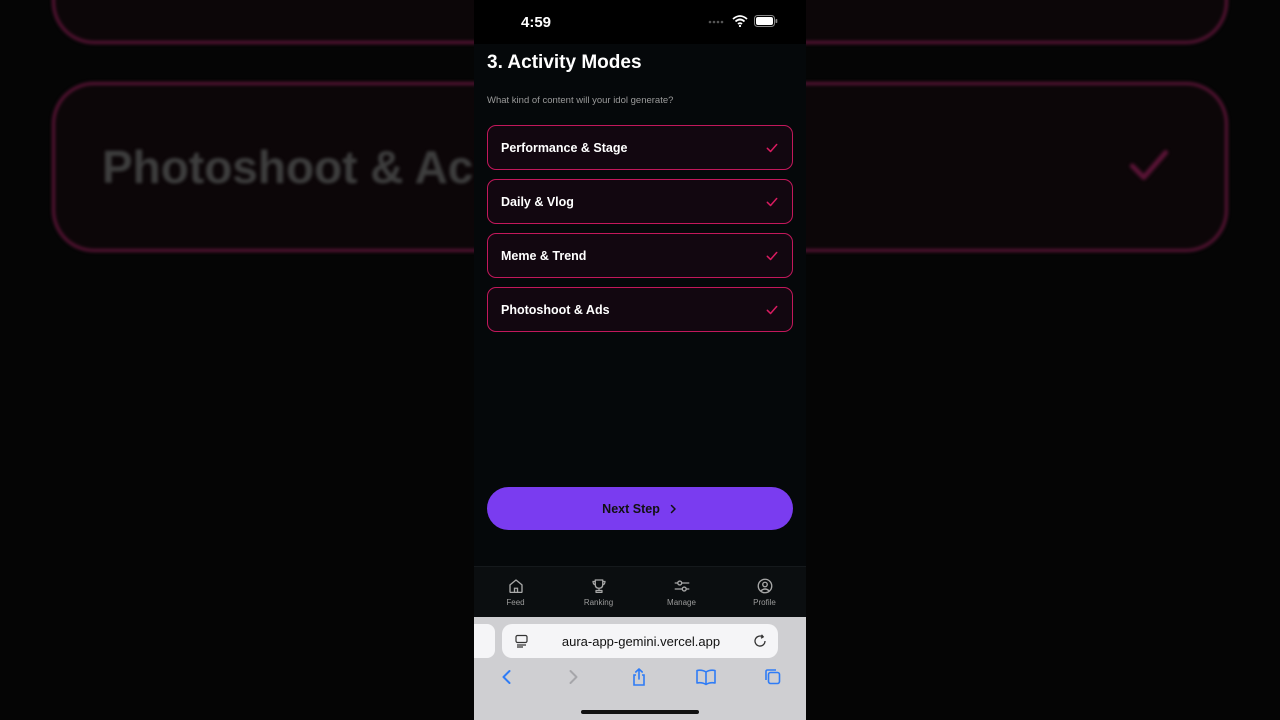  Describe the element at coordinates (640, 147) in the screenshot. I see `option-performance-stage: Performance & Stage` at that location.